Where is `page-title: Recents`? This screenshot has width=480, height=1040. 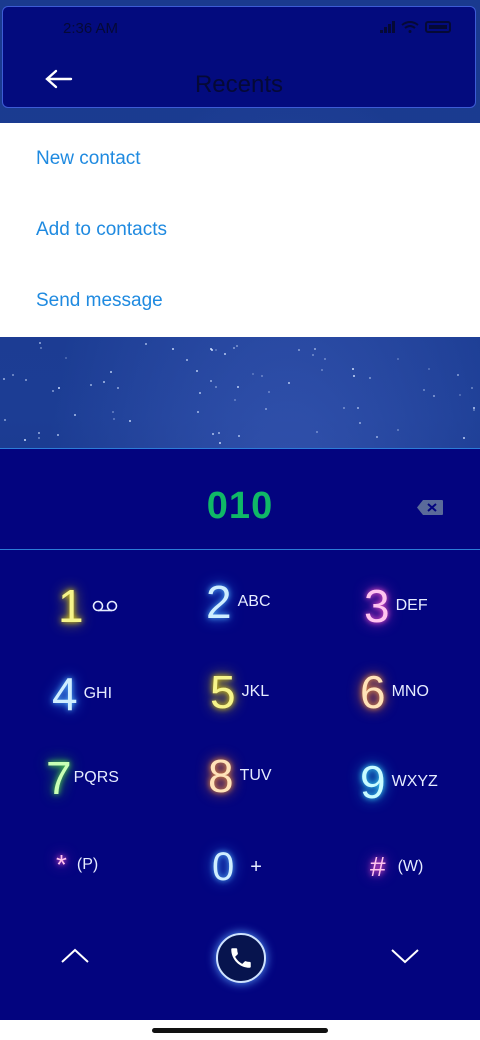 page-title: Recents is located at coordinates (239, 84).